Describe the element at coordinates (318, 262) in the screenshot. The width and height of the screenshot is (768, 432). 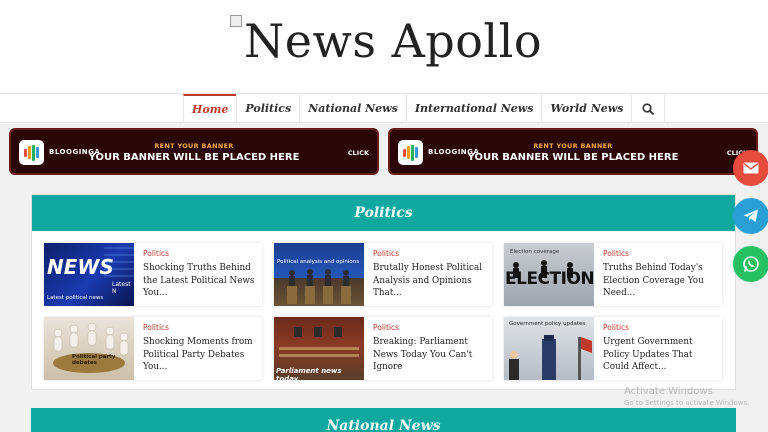
I see `thumb-caption: Political analysis and opinions` at that location.